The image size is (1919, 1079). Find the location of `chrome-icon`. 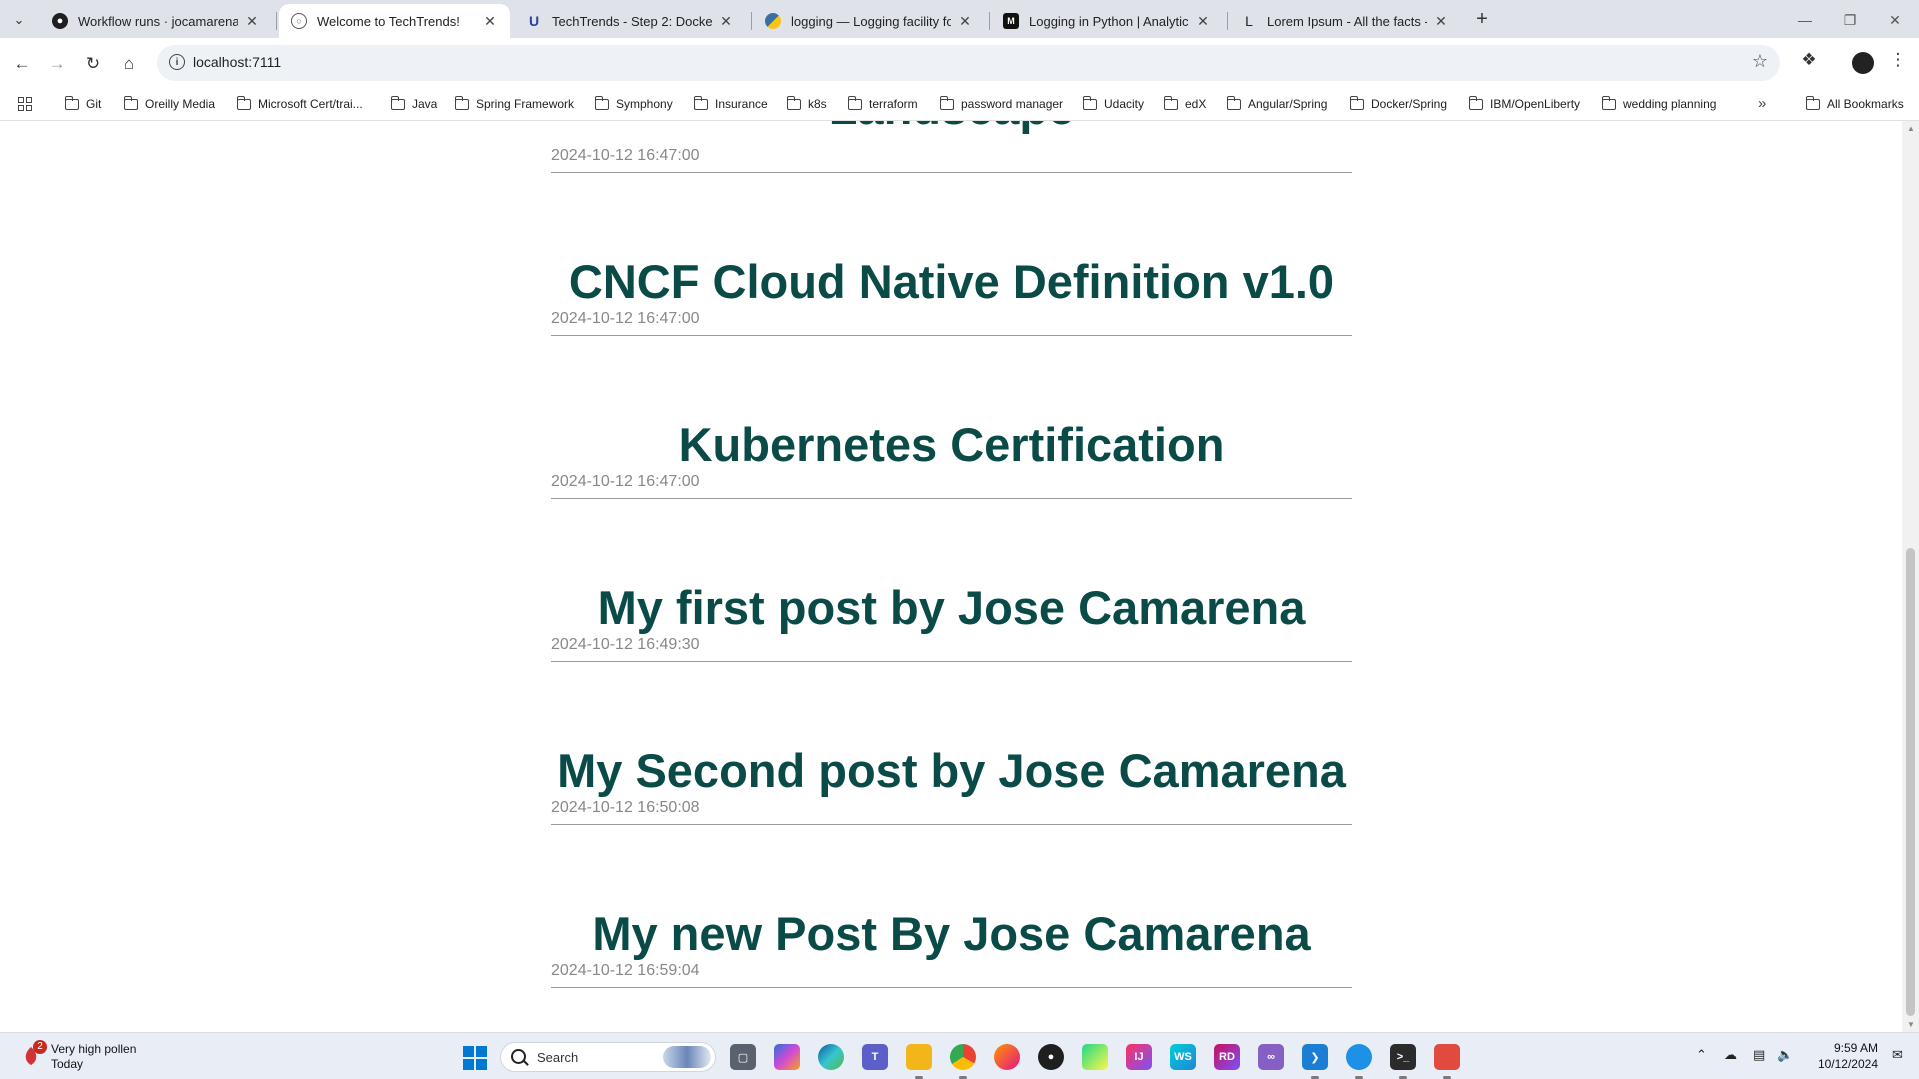

chrome-icon is located at coordinates (963, 1057).